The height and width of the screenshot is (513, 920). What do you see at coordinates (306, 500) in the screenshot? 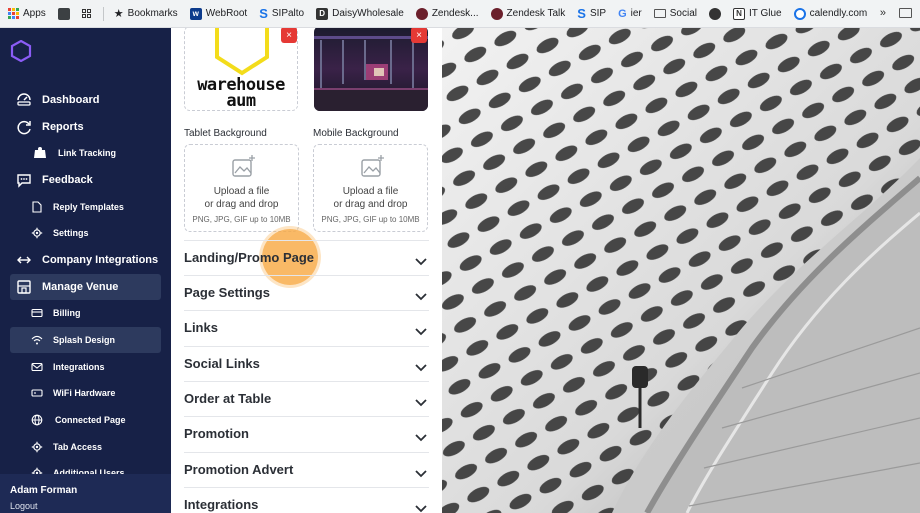
I see `section-integrations: Integrations` at bounding box center [306, 500].